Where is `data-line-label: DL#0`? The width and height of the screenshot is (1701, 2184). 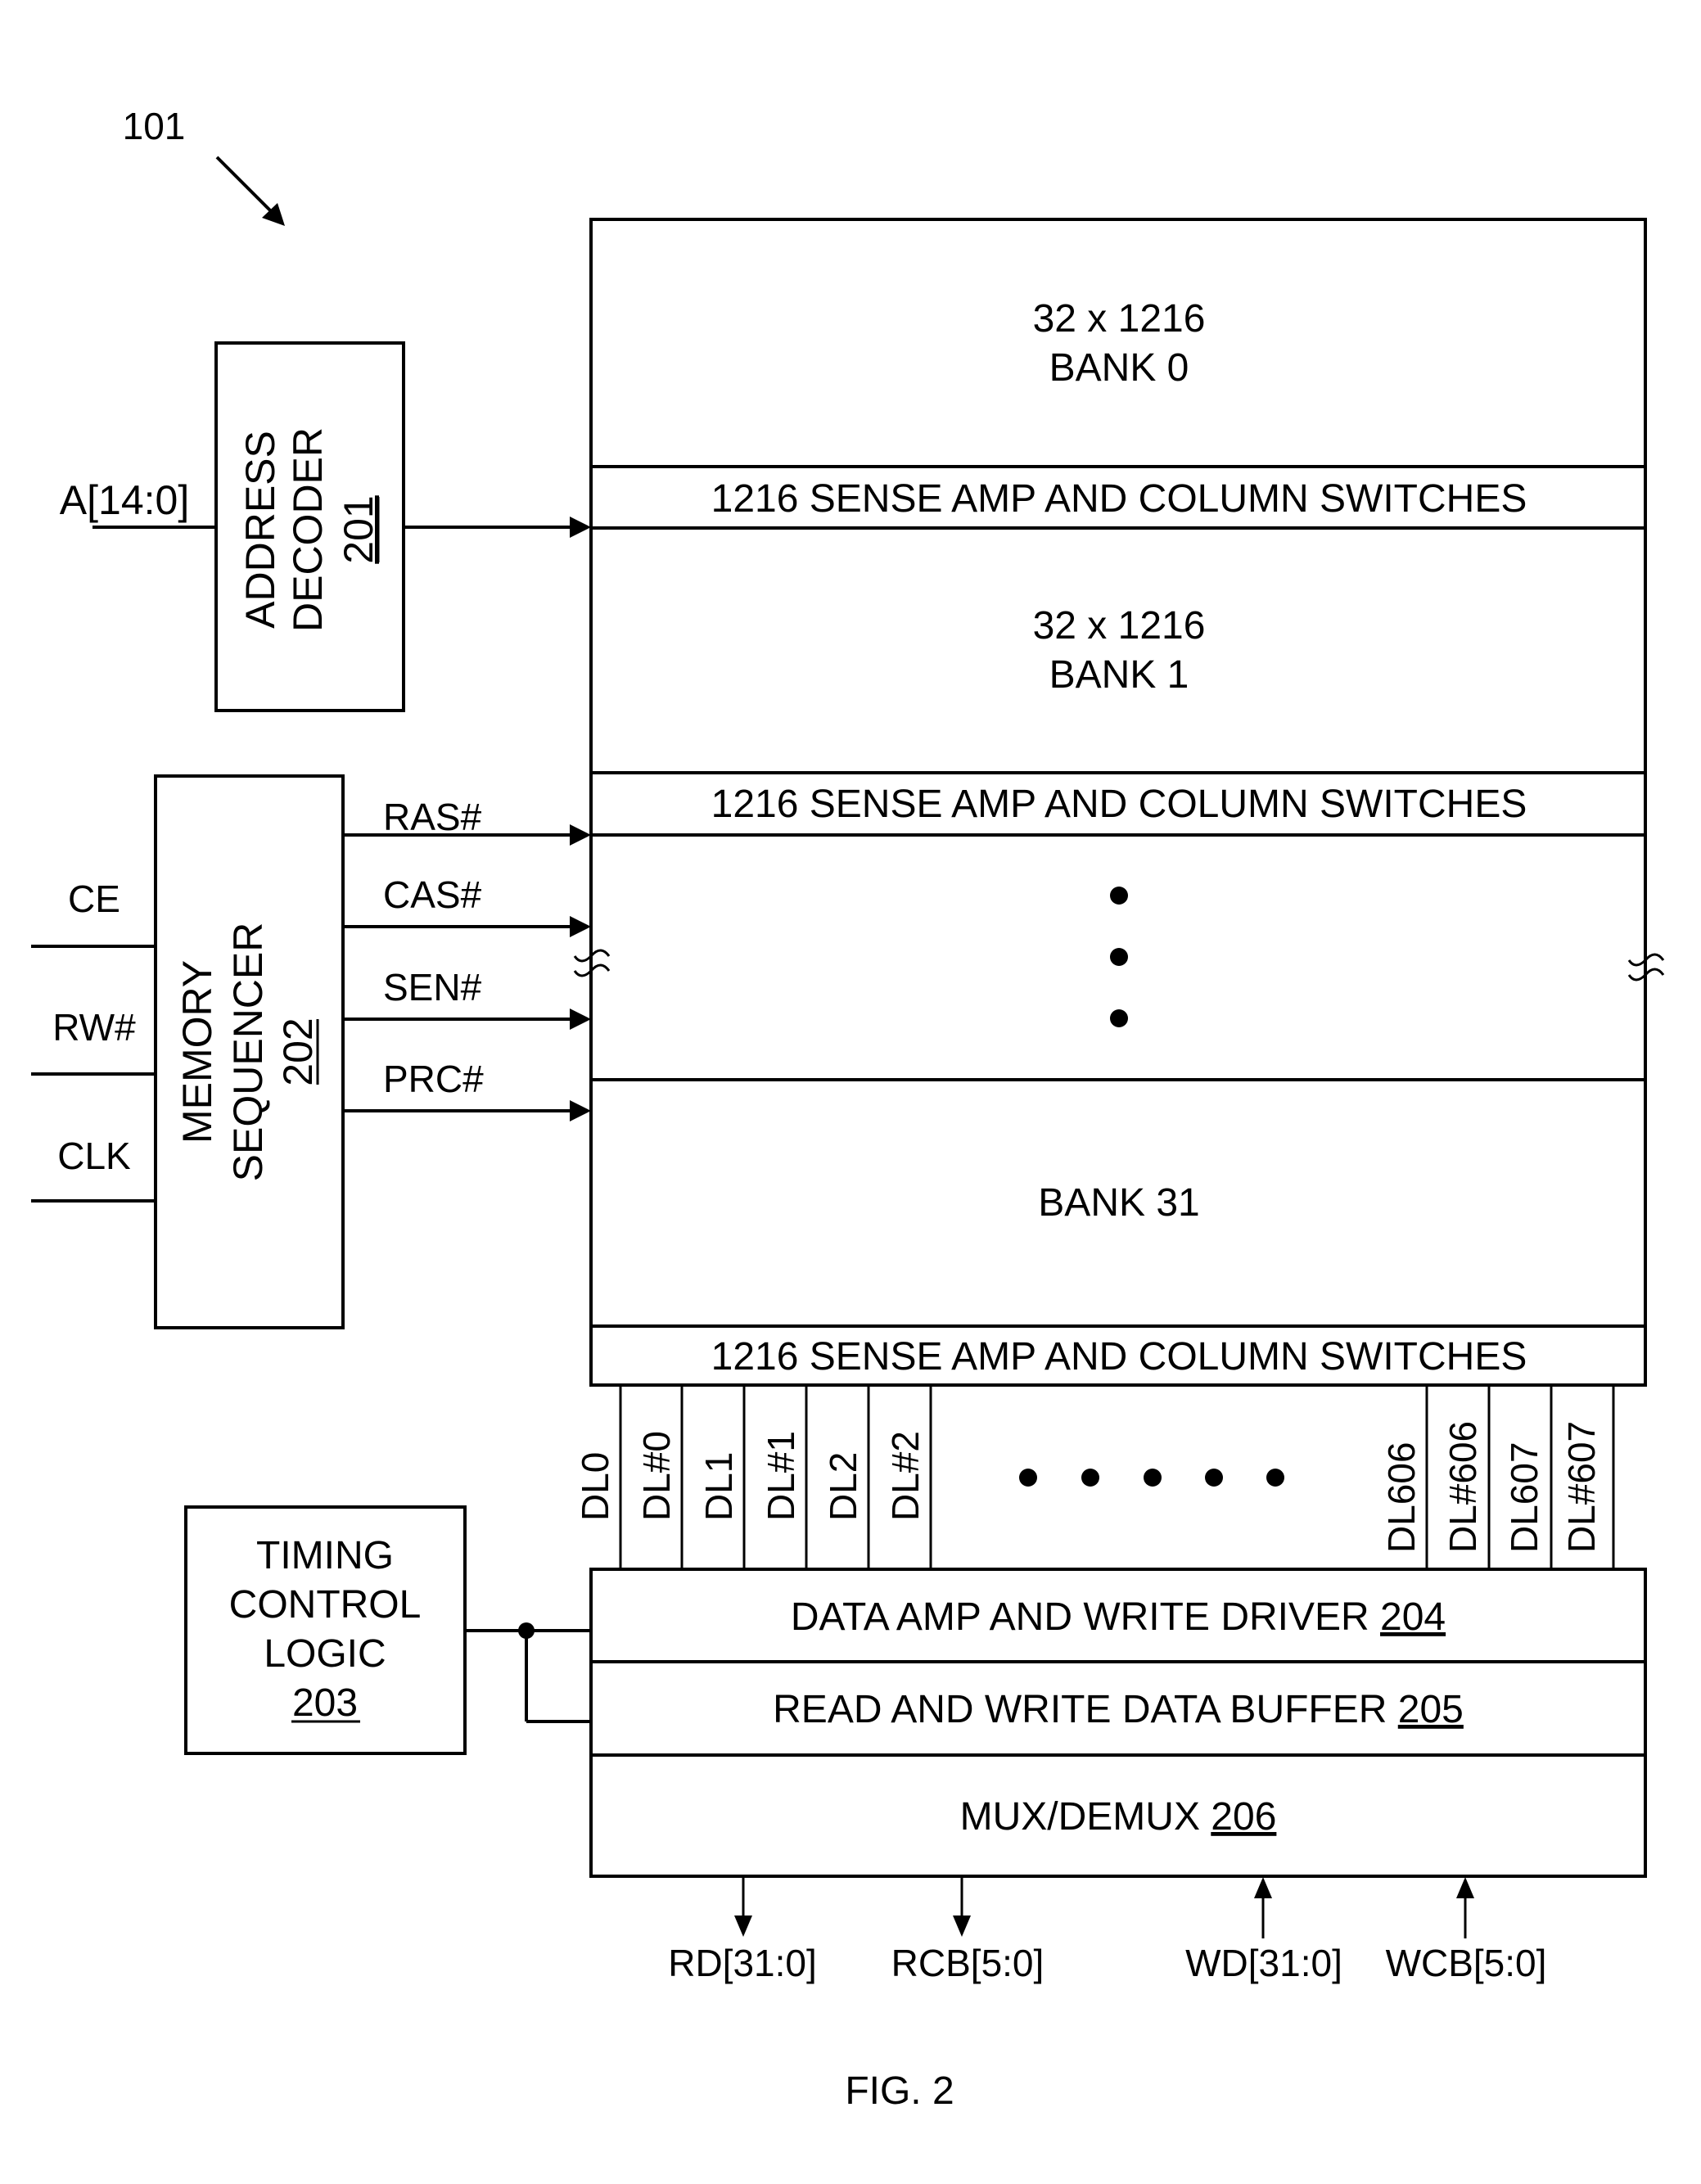 data-line-label: DL#0 is located at coordinates (656, 1476).